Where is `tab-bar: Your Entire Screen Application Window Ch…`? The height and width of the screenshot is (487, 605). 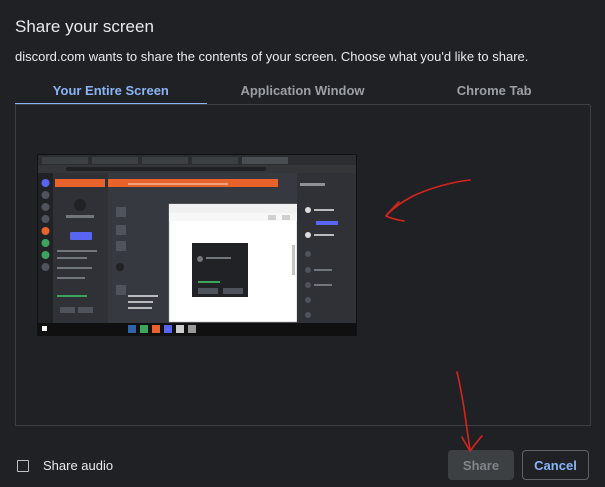
tab-bar: Your Entire Screen Application Window Ch… is located at coordinates (302, 92).